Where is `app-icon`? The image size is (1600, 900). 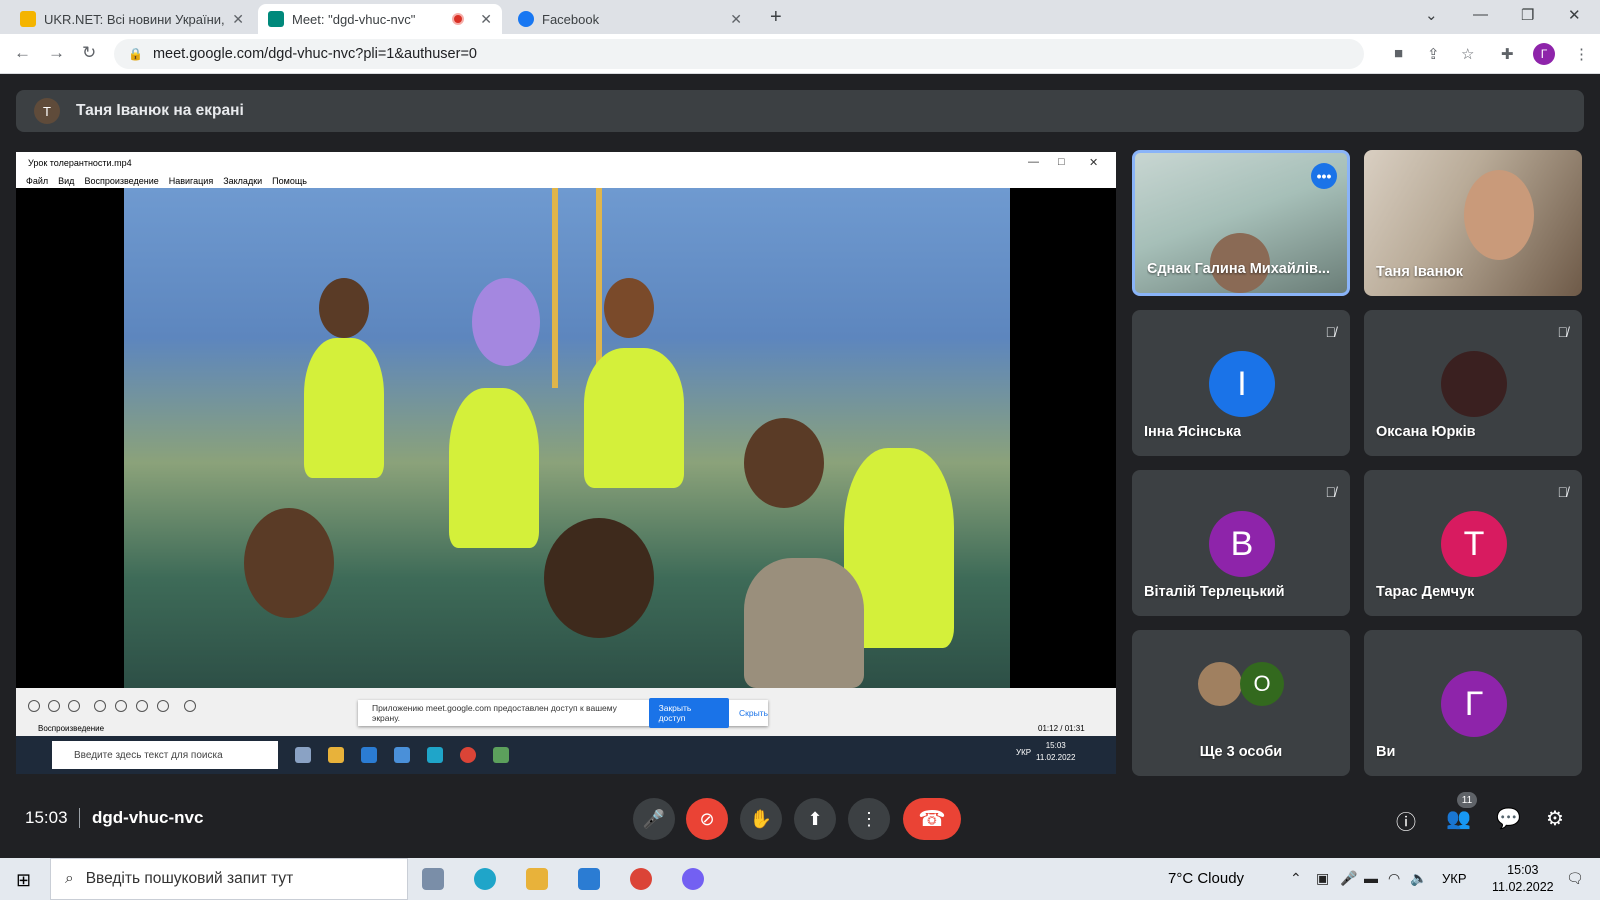
app-icon is located at coordinates (501, 755).